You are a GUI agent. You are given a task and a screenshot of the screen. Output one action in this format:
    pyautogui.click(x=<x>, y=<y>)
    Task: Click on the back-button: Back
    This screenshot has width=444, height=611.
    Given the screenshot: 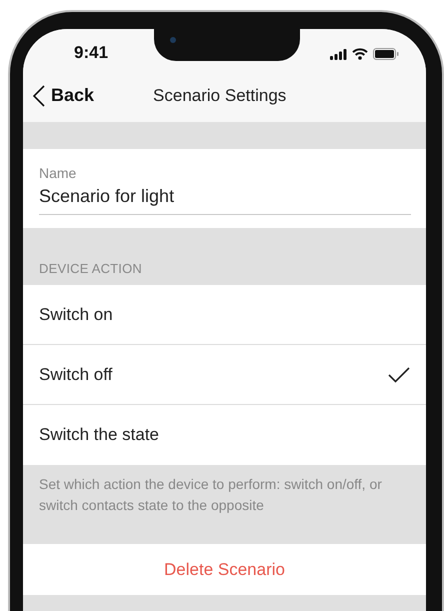 What is the action you would take?
    pyautogui.click(x=63, y=95)
    